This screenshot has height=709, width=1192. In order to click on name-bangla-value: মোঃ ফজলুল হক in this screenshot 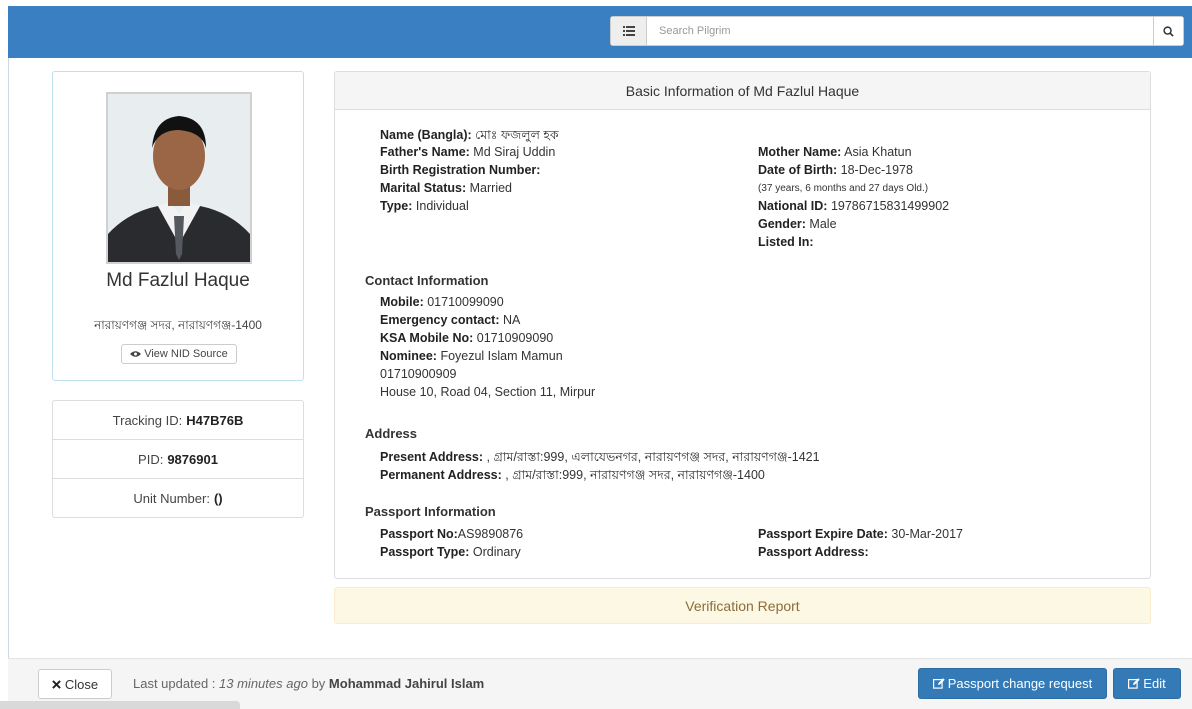, I will do `click(517, 135)`.